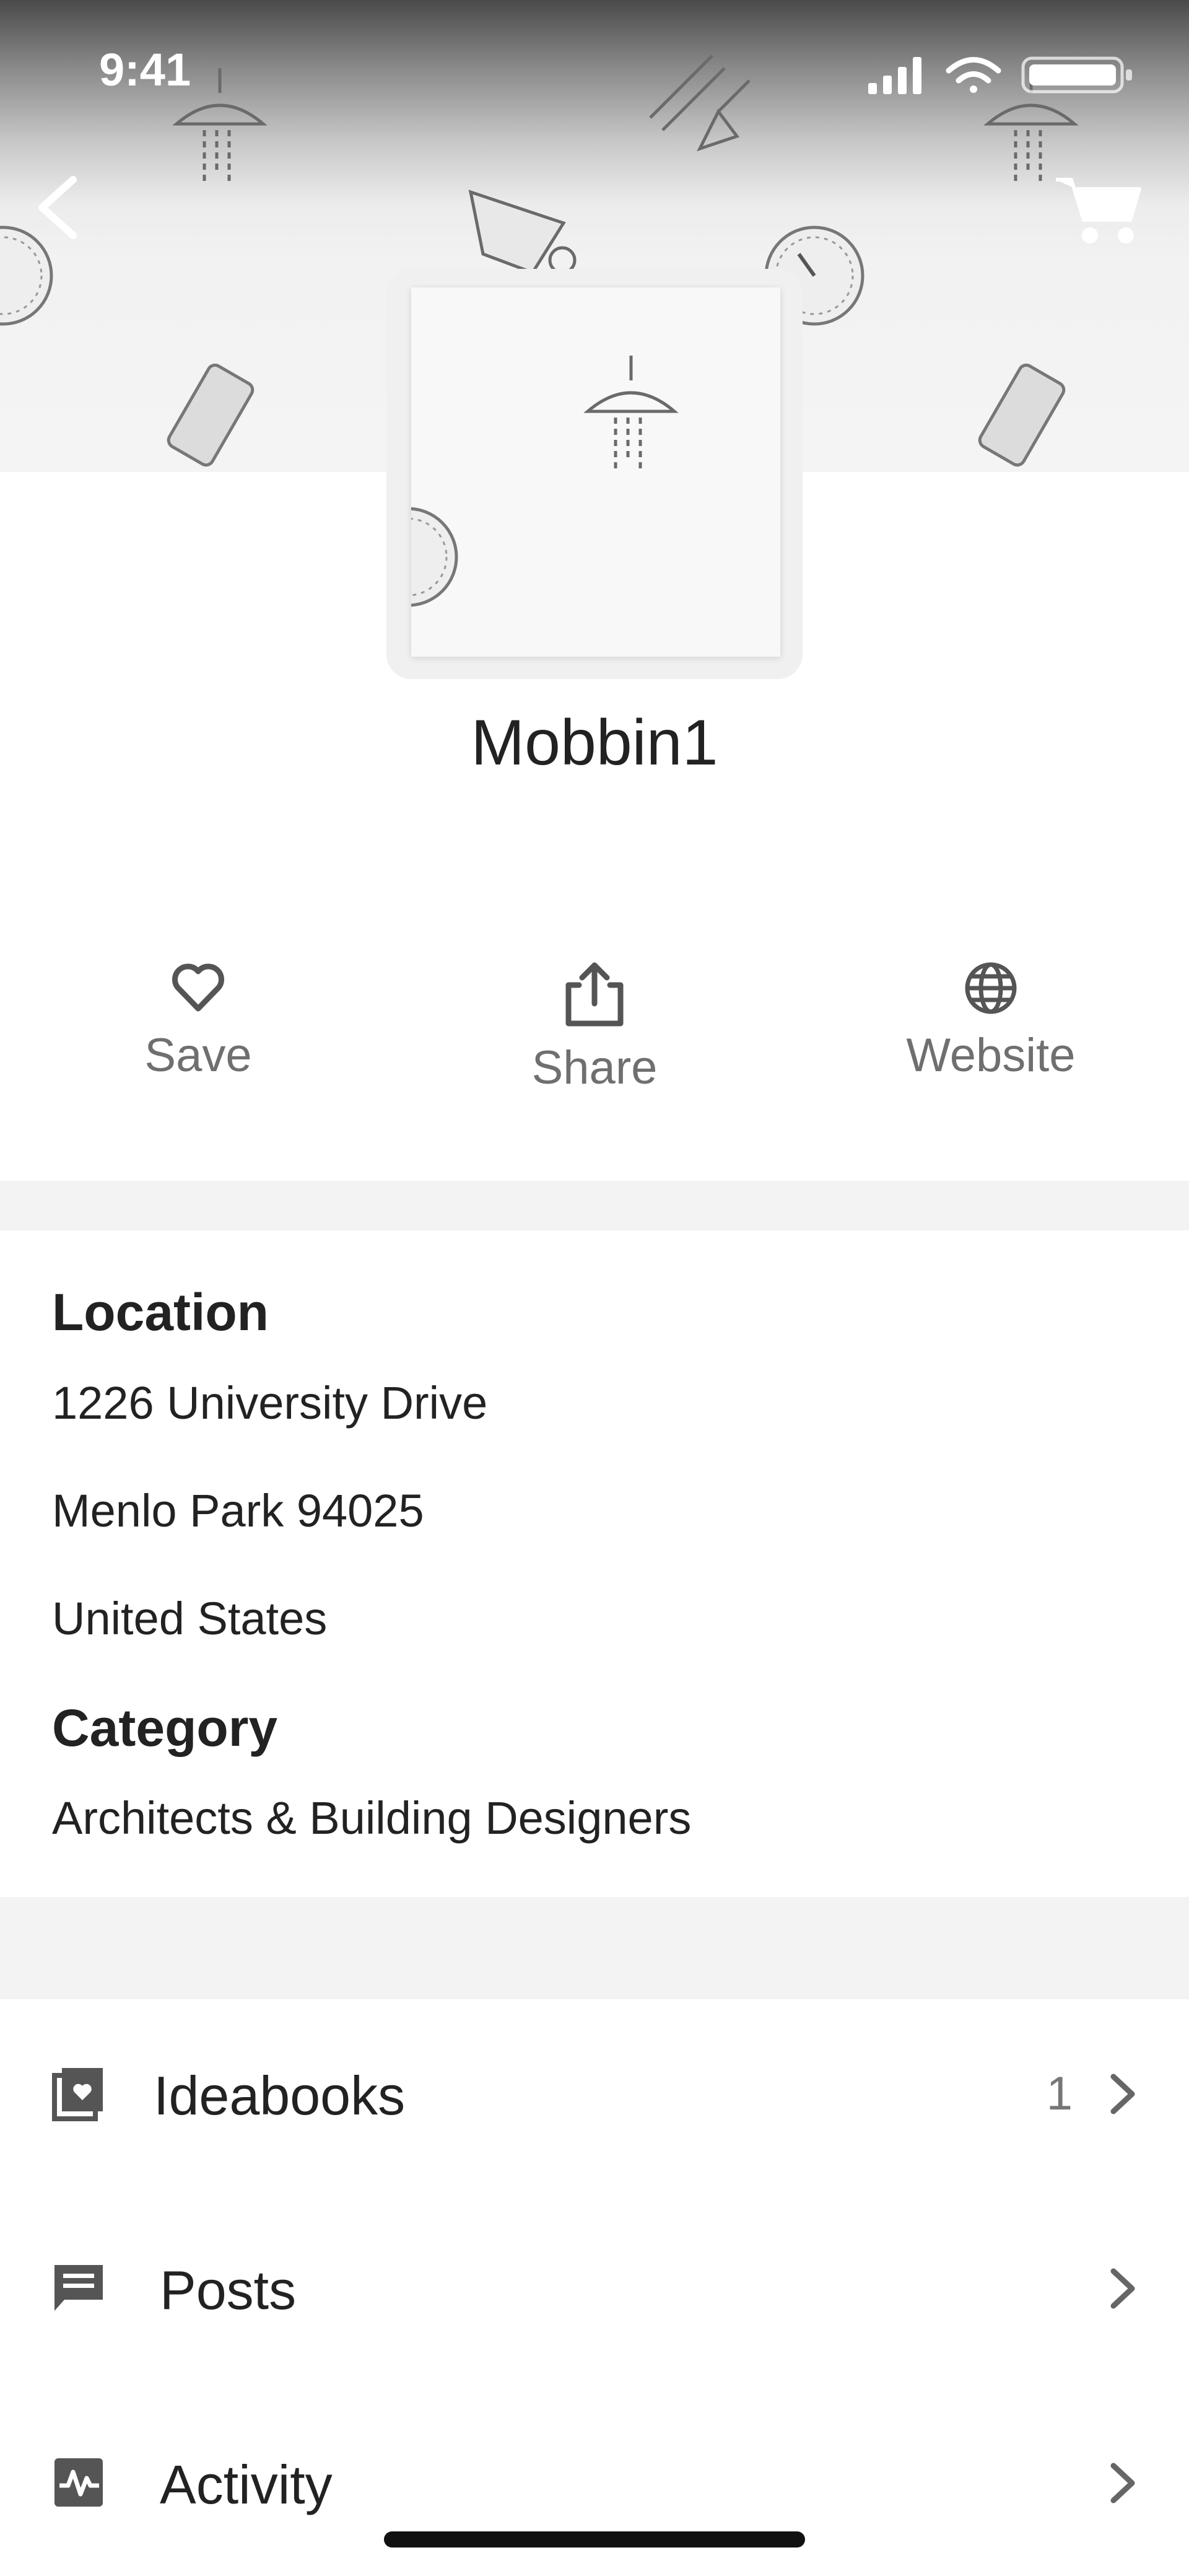 This screenshot has width=1189, height=2576. Describe the element at coordinates (246, 2484) in the screenshot. I see `list-item-label: Activity` at that location.